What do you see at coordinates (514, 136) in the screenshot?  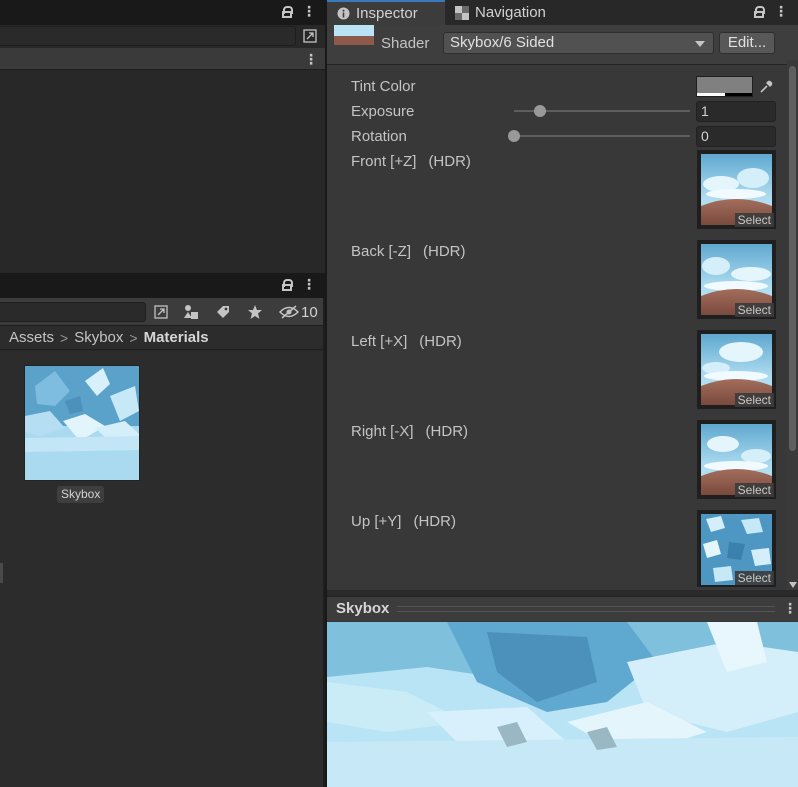 I see `rotation-slider-thumb` at bounding box center [514, 136].